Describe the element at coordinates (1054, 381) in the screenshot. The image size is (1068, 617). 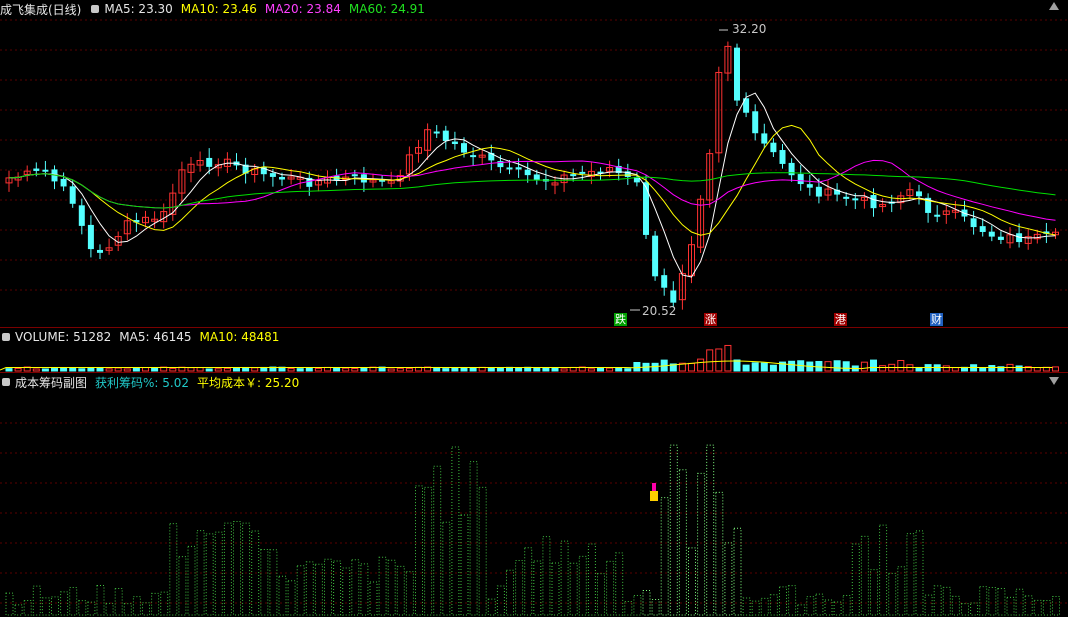
I see `expand-triangle-down-icon` at that location.